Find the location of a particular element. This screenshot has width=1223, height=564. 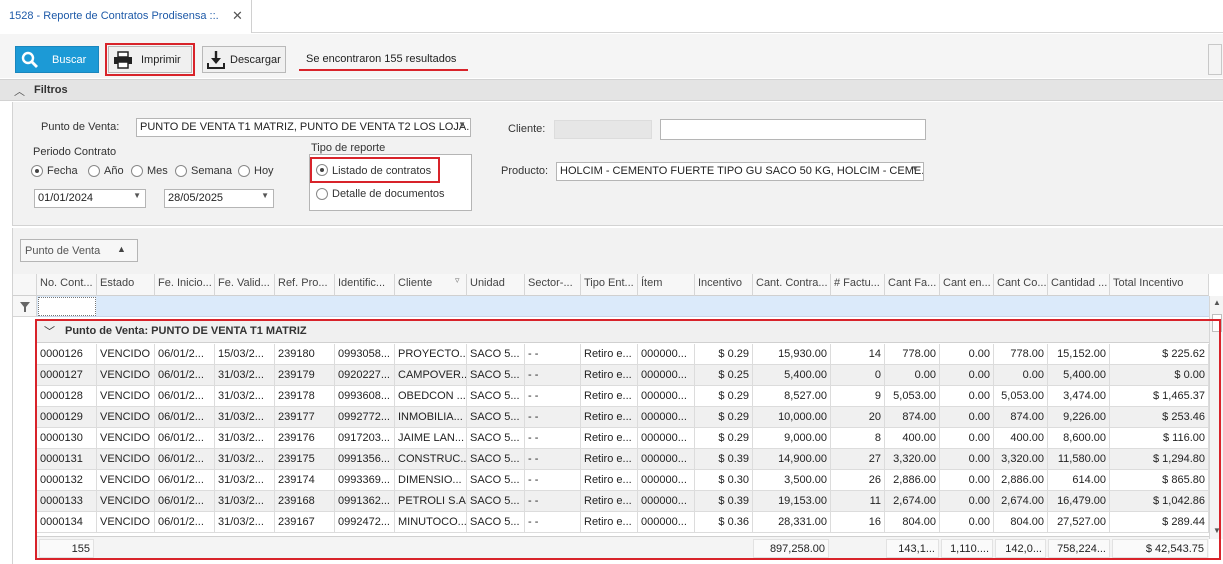

cliente-code-field is located at coordinates (603, 129).